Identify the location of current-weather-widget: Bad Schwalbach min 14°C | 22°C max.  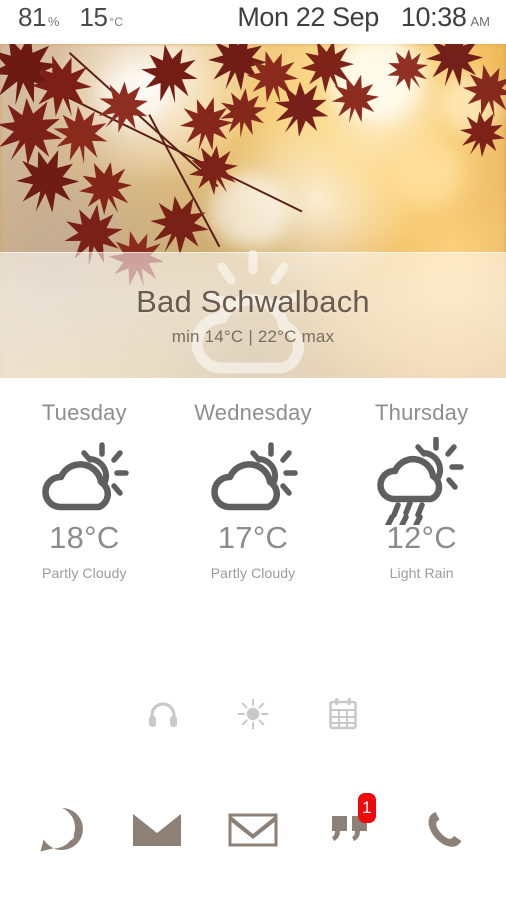
(253, 314).